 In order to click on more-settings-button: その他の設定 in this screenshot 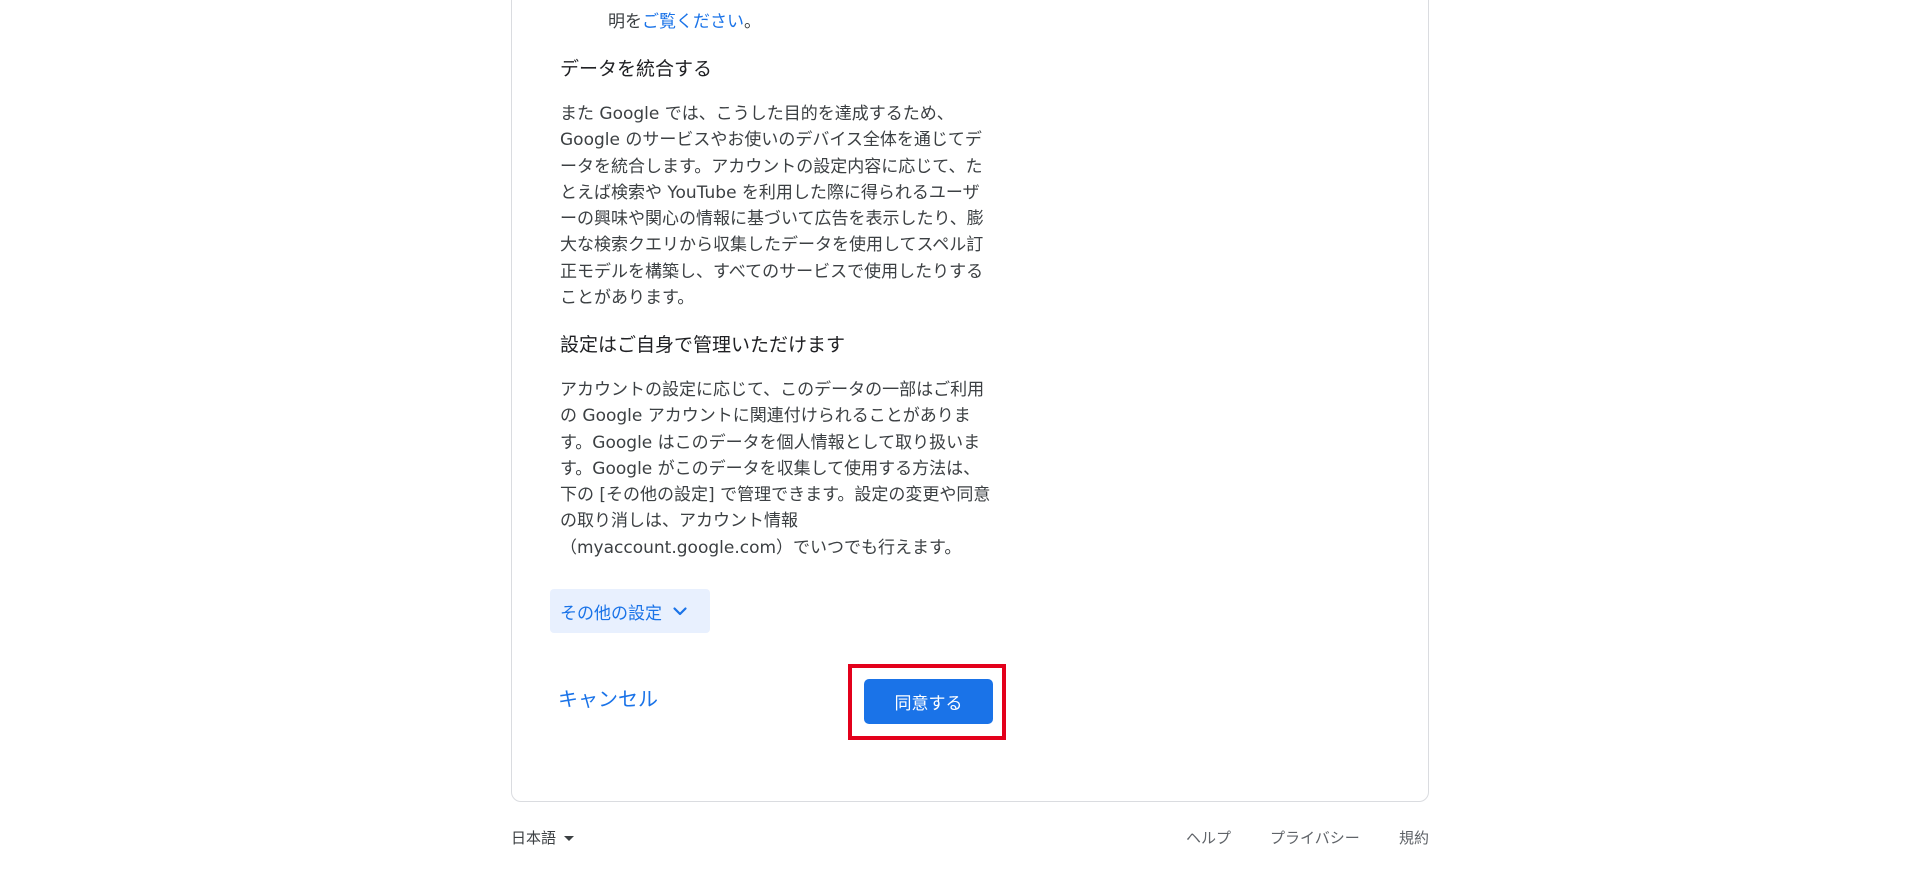, I will do `click(630, 611)`.